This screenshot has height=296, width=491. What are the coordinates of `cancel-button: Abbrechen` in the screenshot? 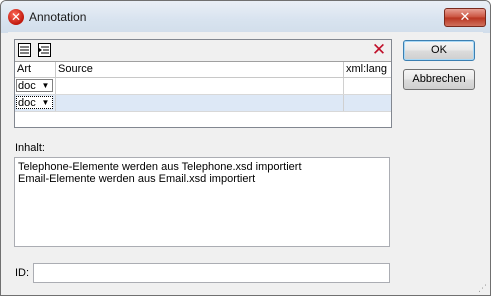 It's located at (439, 79).